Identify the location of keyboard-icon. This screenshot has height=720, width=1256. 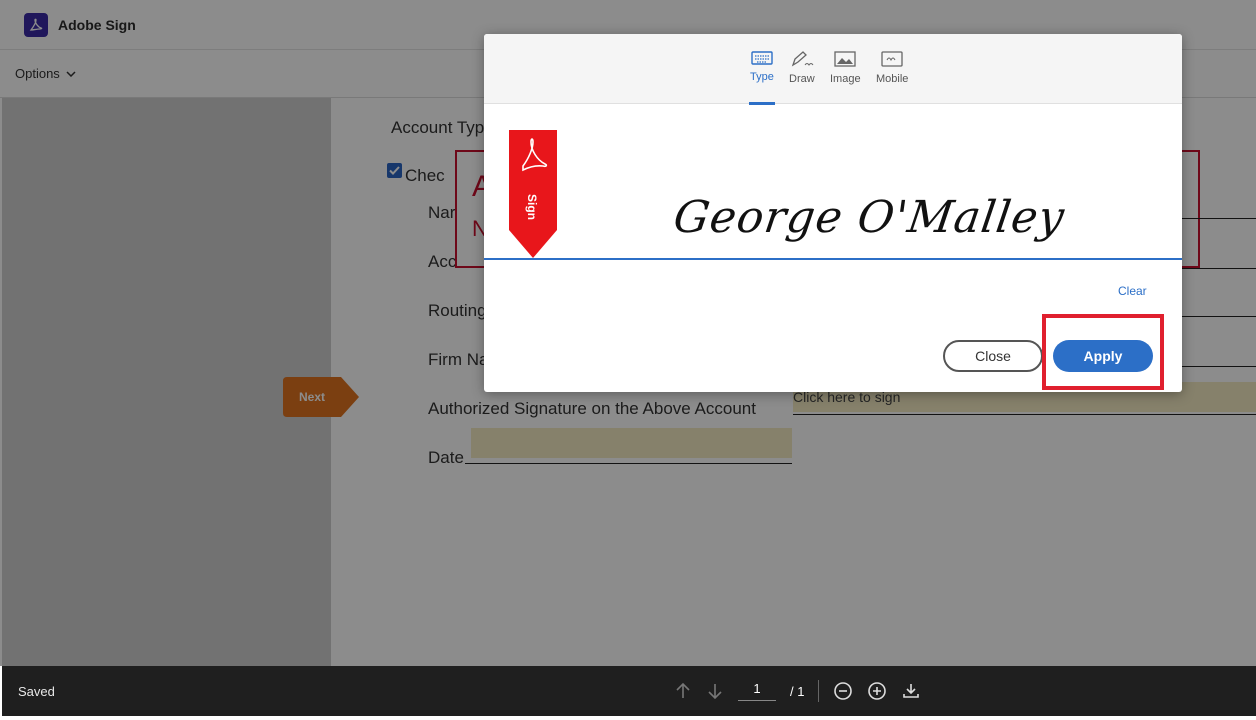
(762, 58).